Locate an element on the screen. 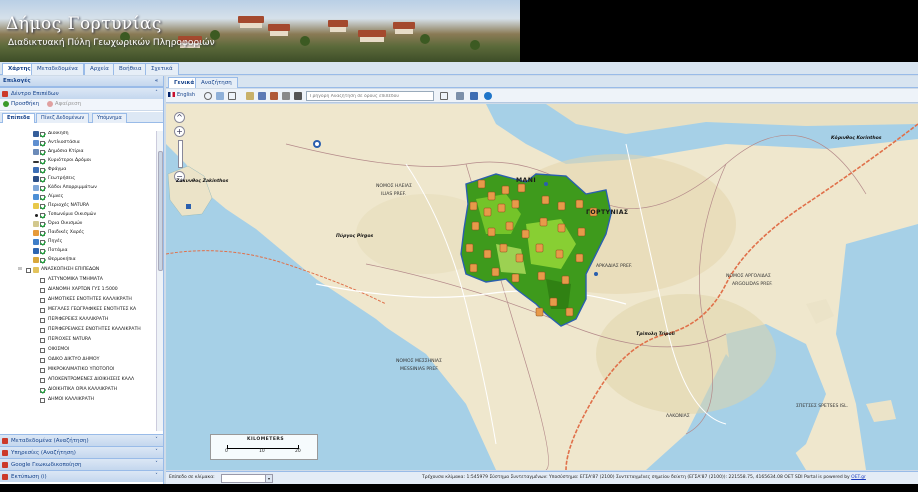 The image size is (918, 492). accordion-google-geocoding: Google Γεωκωδικοποίηση ˅ is located at coordinates (81, 464).